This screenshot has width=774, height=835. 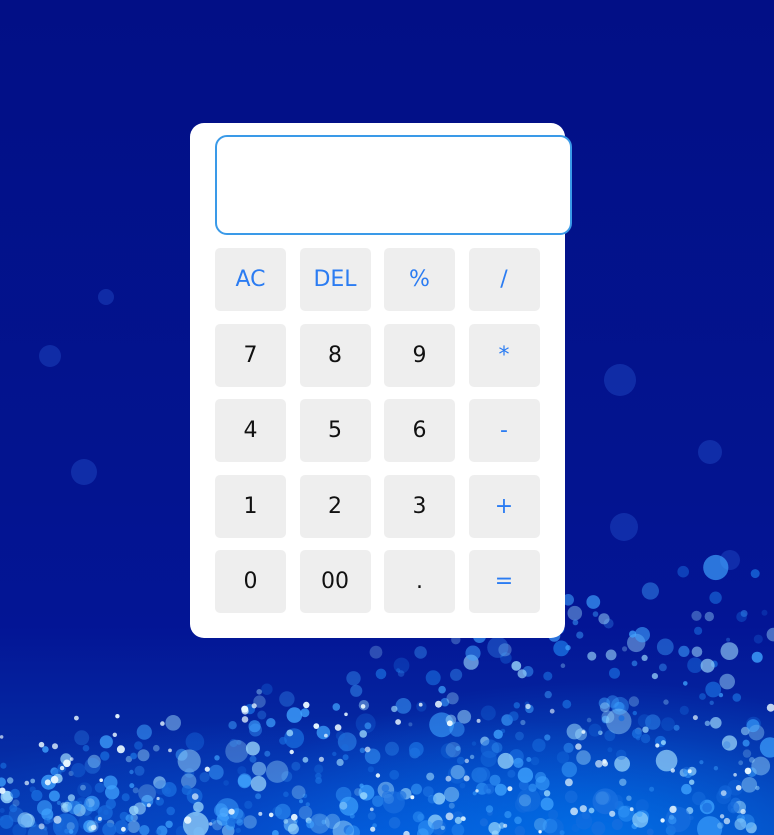 What do you see at coordinates (335, 355) in the screenshot?
I see `digit-8-button: 8` at bounding box center [335, 355].